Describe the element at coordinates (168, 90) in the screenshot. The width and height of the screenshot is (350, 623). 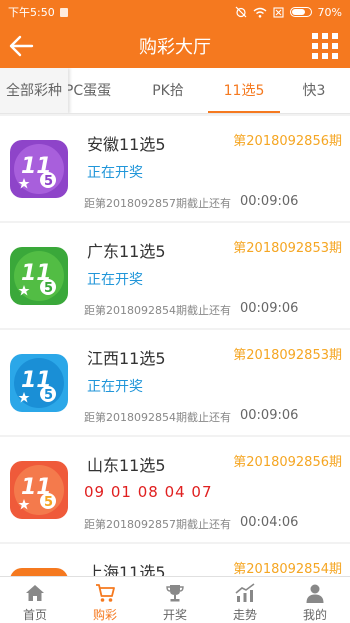
I see `tab-pk10: PK拾` at that location.